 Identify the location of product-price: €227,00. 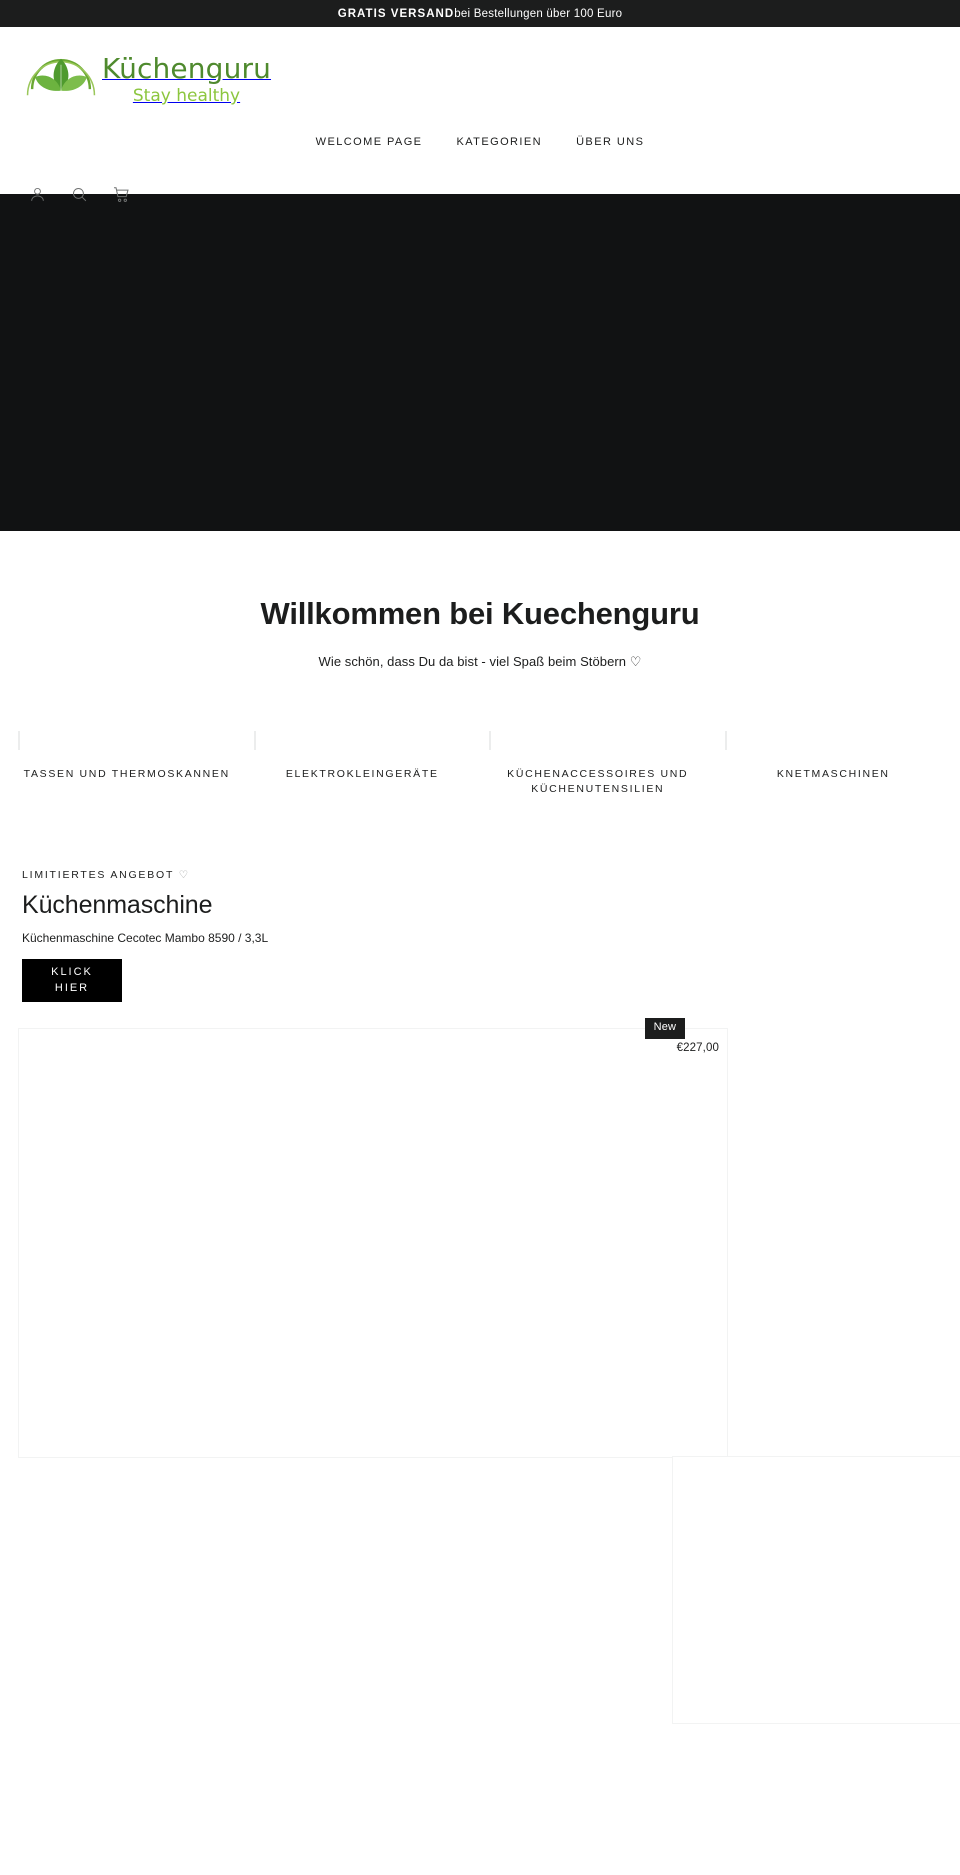
(697, 1048).